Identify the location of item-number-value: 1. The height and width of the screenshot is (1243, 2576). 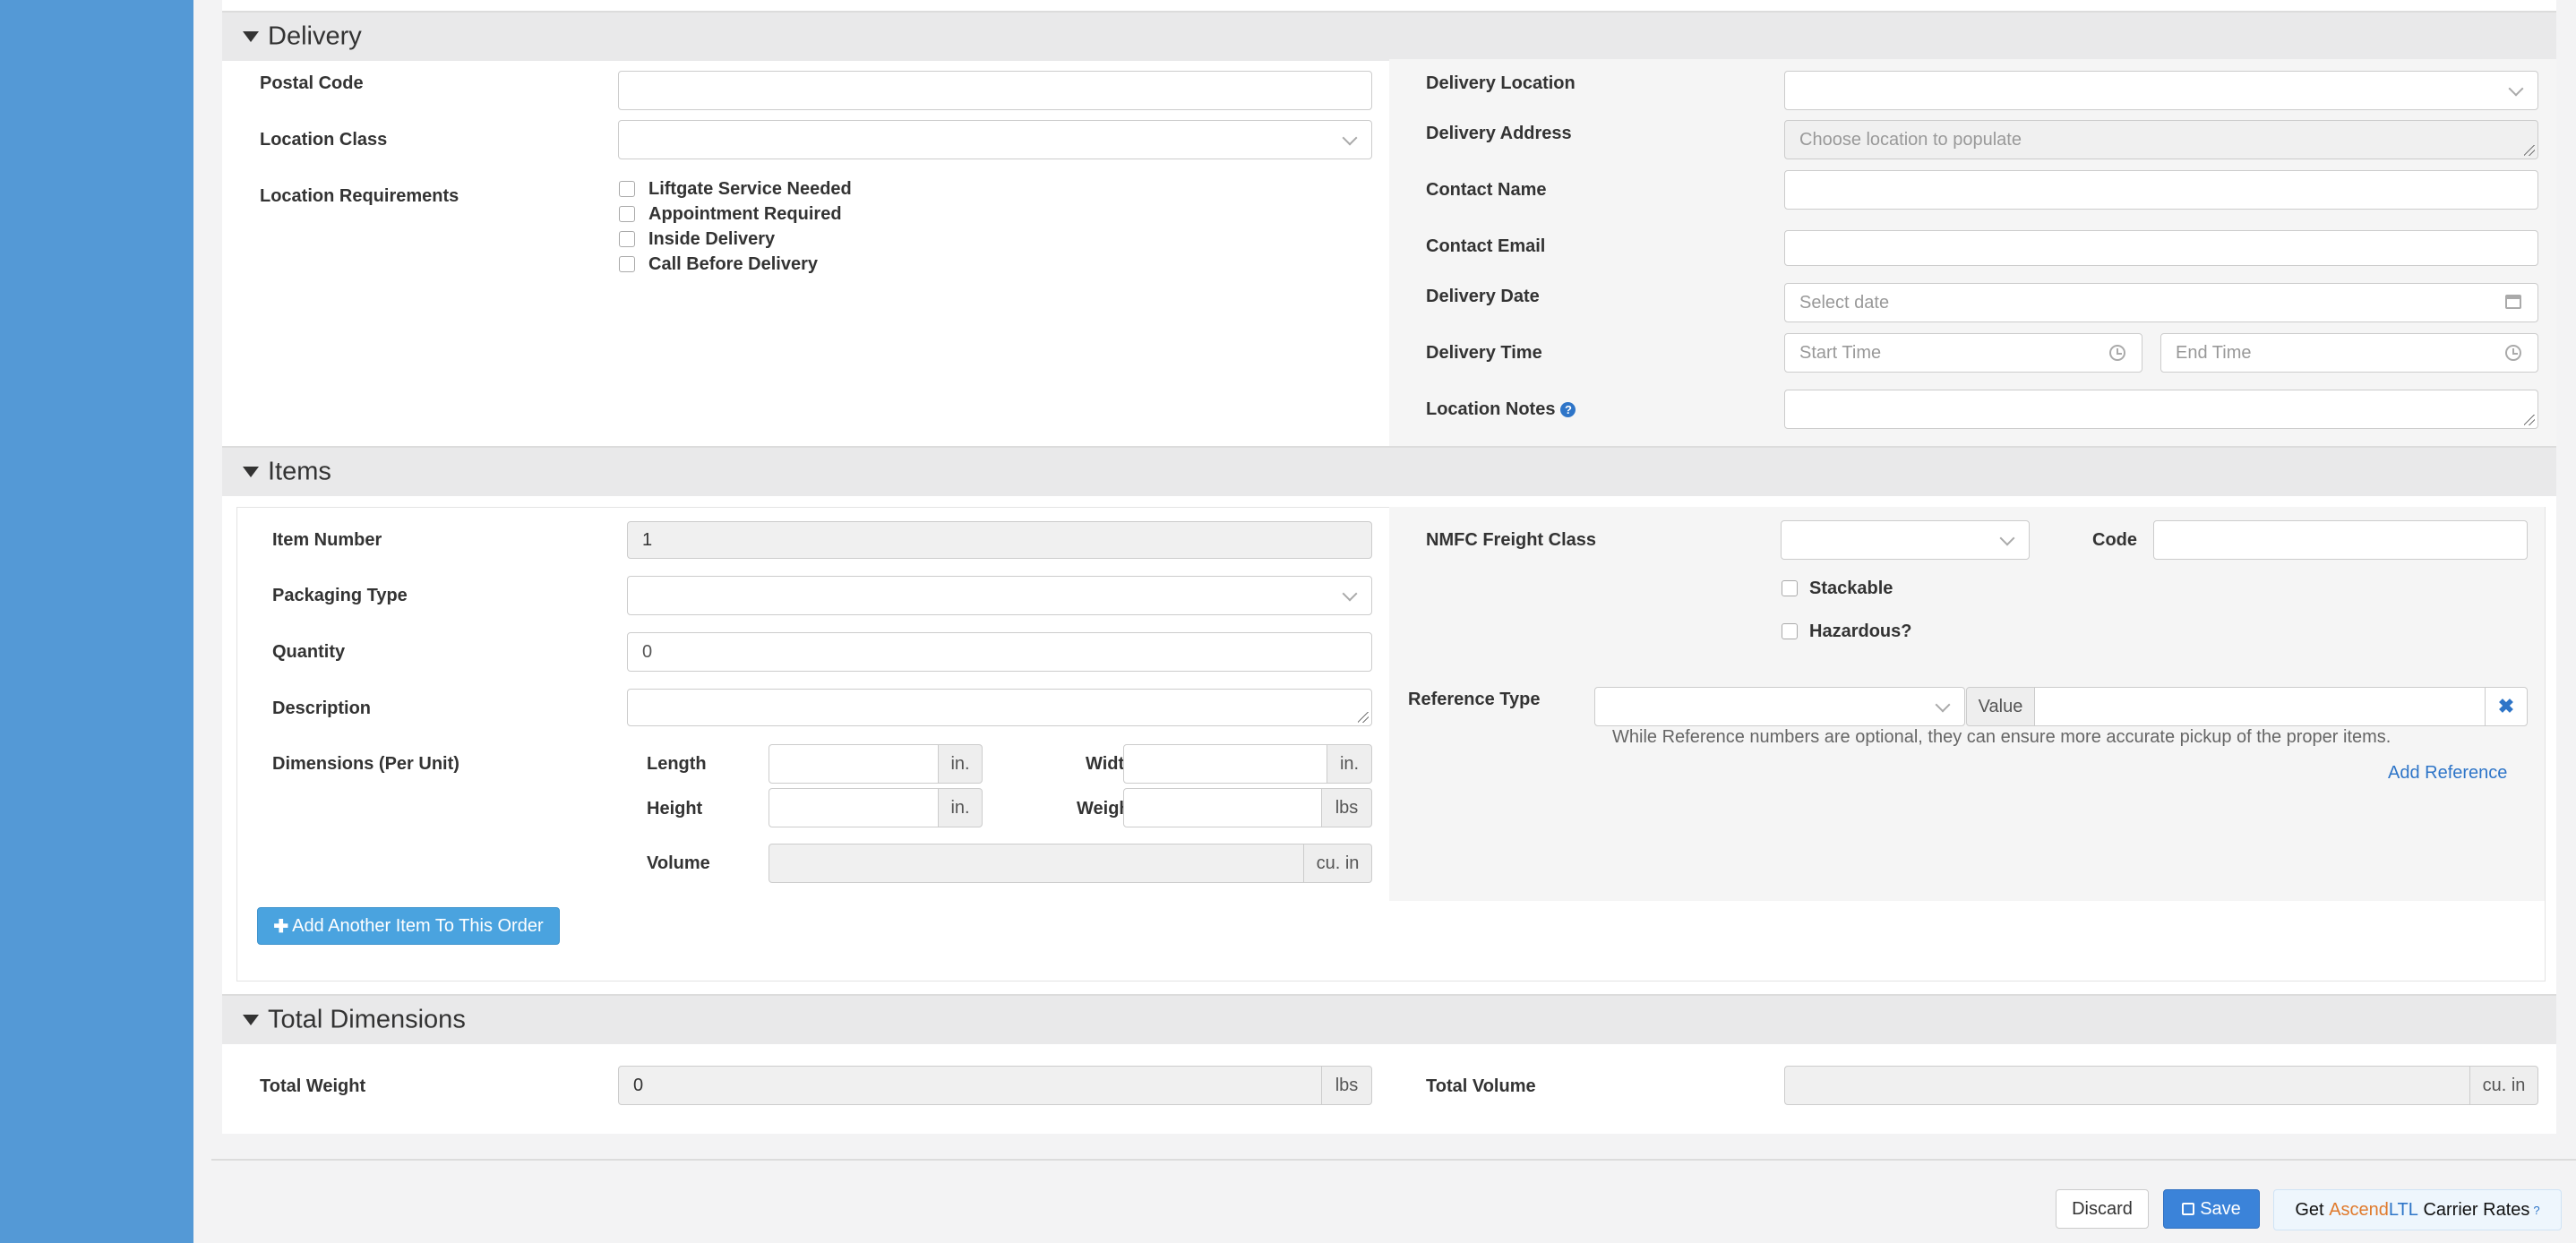
(647, 539).